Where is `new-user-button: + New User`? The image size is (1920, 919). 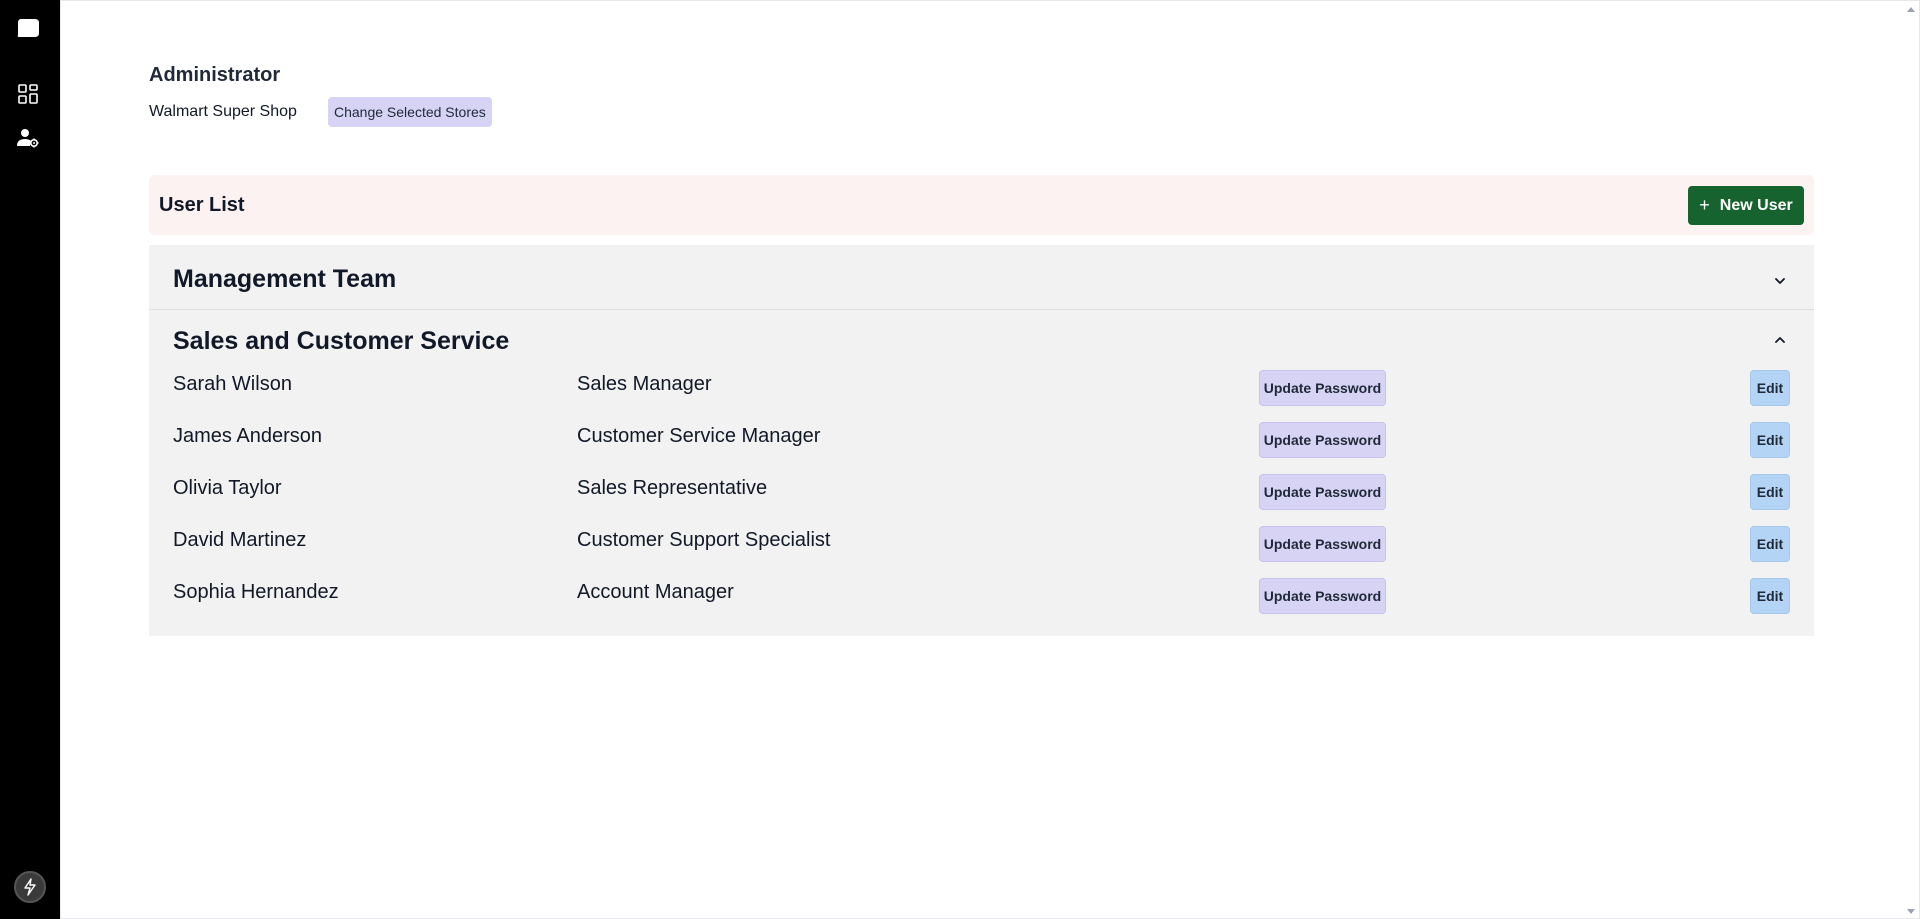
new-user-button: + New User is located at coordinates (1746, 205).